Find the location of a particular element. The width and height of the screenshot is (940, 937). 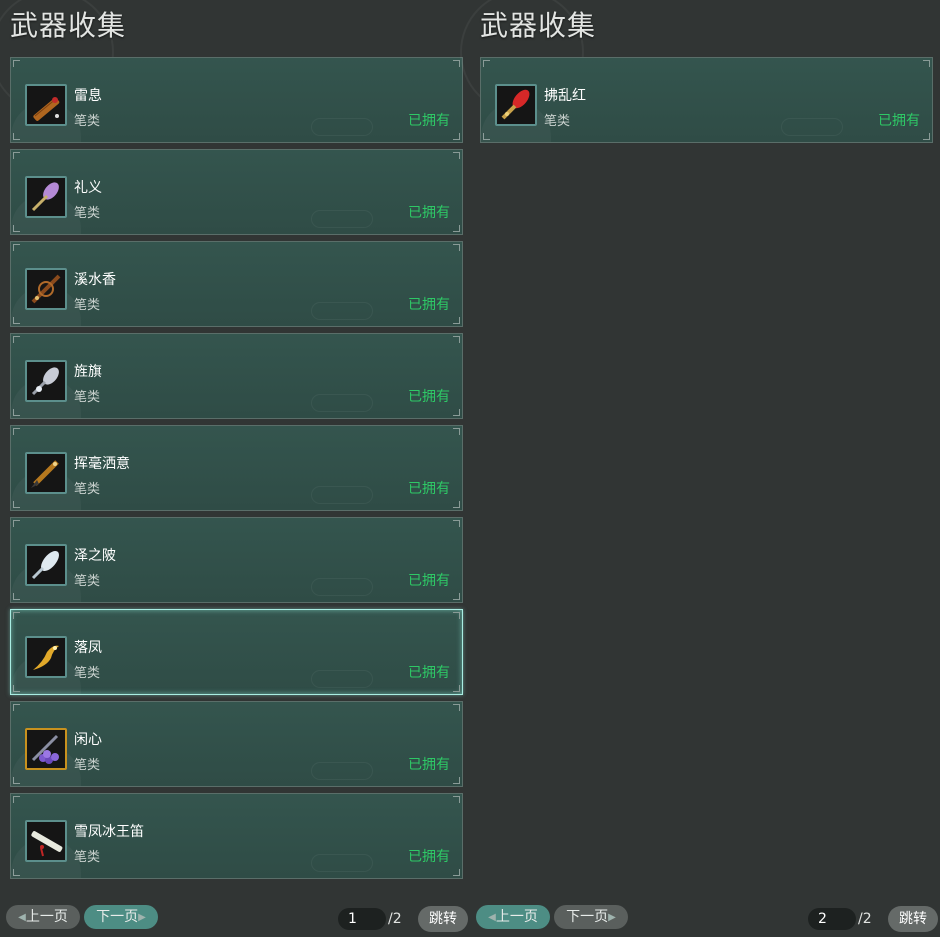

ornate-brush-icon is located at coordinates (46, 289).